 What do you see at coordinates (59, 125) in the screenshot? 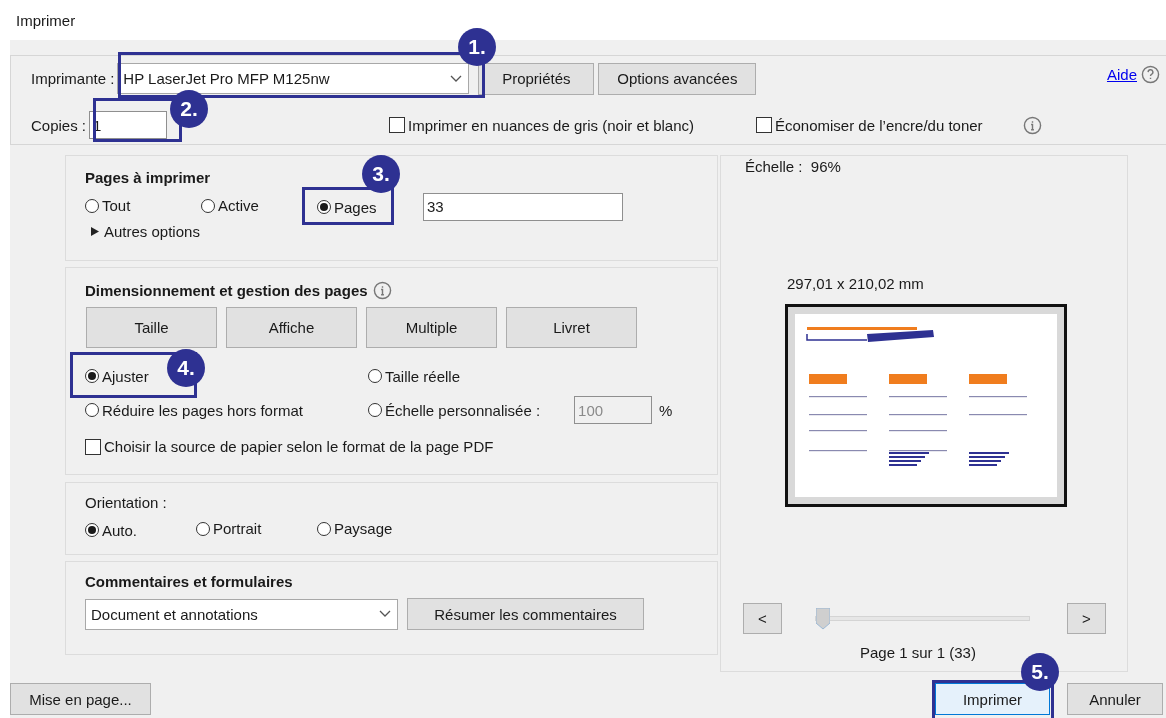
I see `copies-label: Copies :` at bounding box center [59, 125].